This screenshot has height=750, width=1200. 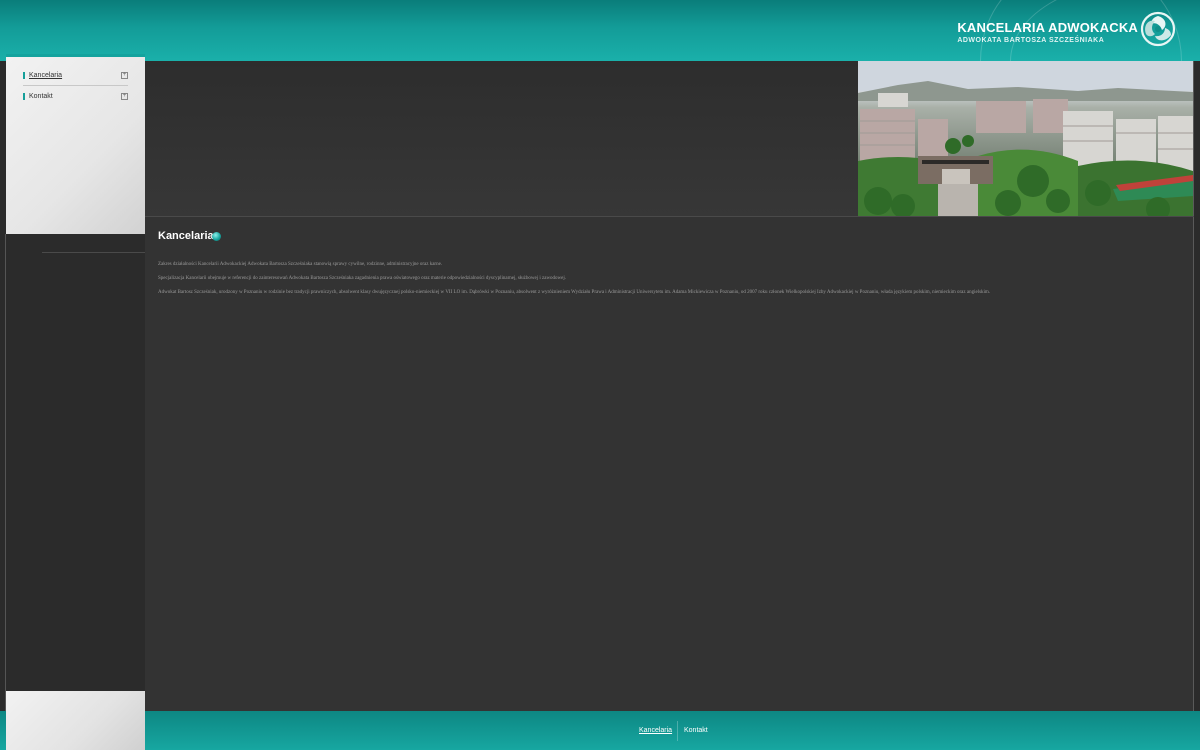 I want to click on left-divider, so click(x=5, y=473).